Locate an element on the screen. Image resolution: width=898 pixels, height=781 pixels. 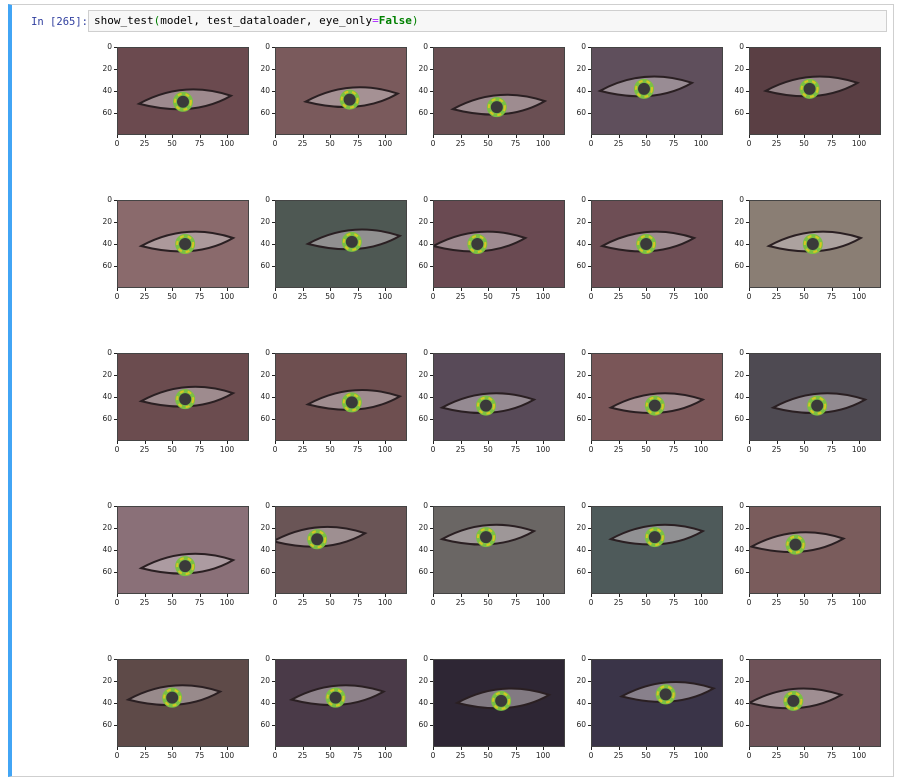
code-equals: = is located at coordinates (375, 20).